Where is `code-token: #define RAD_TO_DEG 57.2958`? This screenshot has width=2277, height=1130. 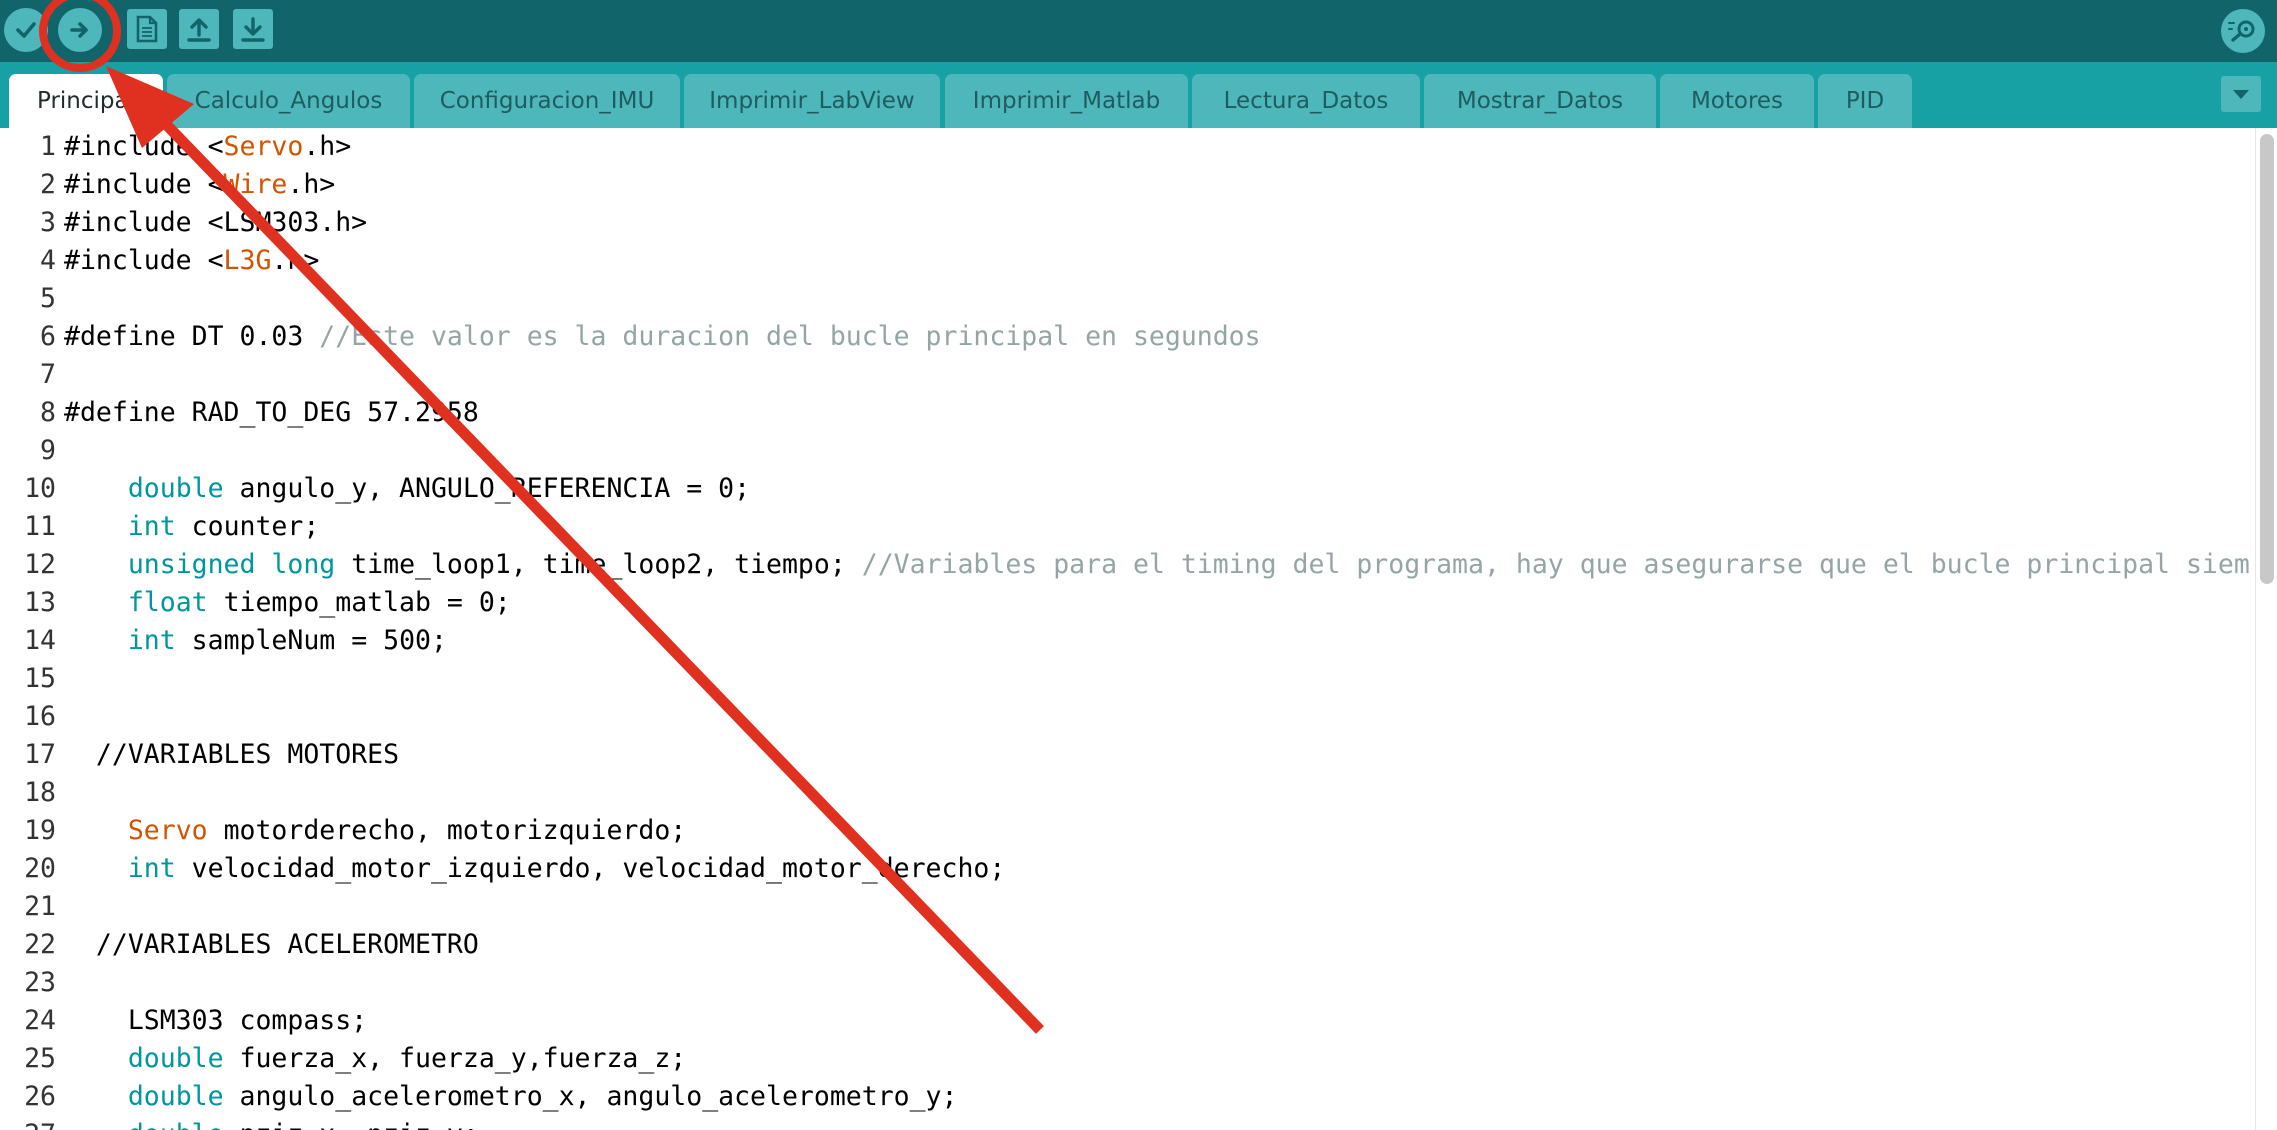 code-token: #define RAD_TO_DEG 57.2958 is located at coordinates (271, 412).